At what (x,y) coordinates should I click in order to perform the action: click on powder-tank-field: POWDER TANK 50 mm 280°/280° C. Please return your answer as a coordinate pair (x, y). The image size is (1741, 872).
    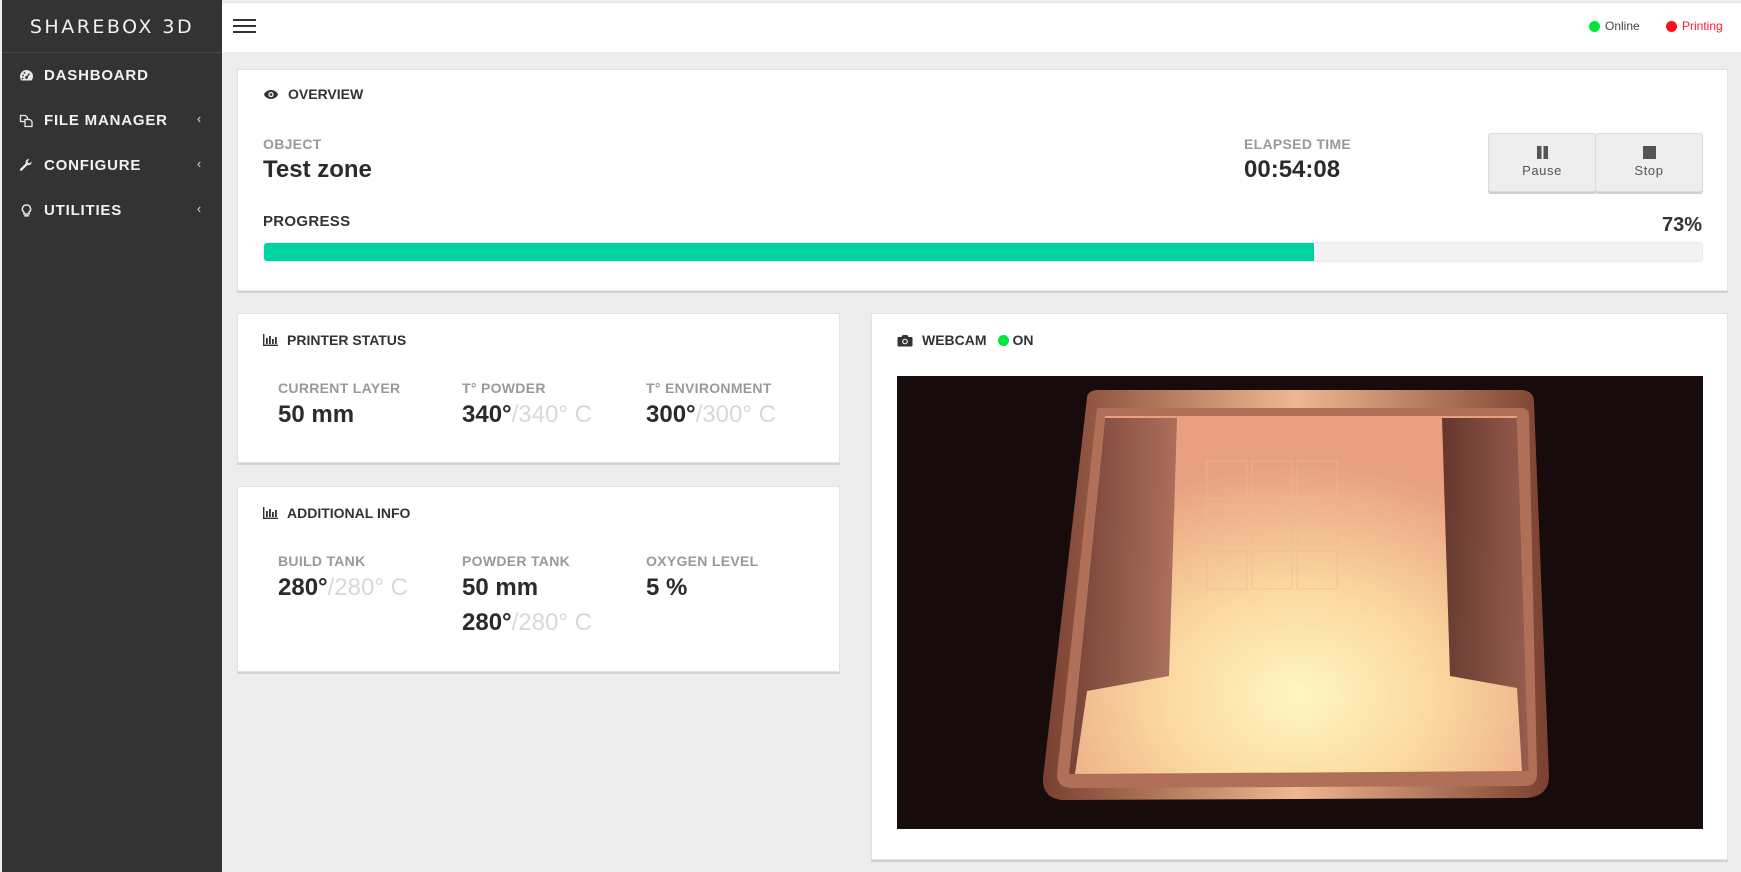
    Looking at the image, I should click on (527, 595).